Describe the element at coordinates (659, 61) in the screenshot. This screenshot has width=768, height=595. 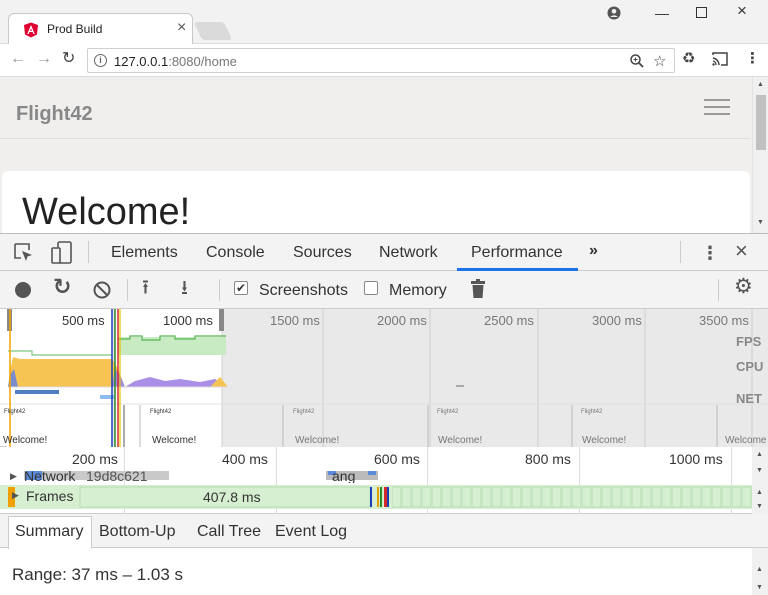
I see `star-icon: ☆` at that location.